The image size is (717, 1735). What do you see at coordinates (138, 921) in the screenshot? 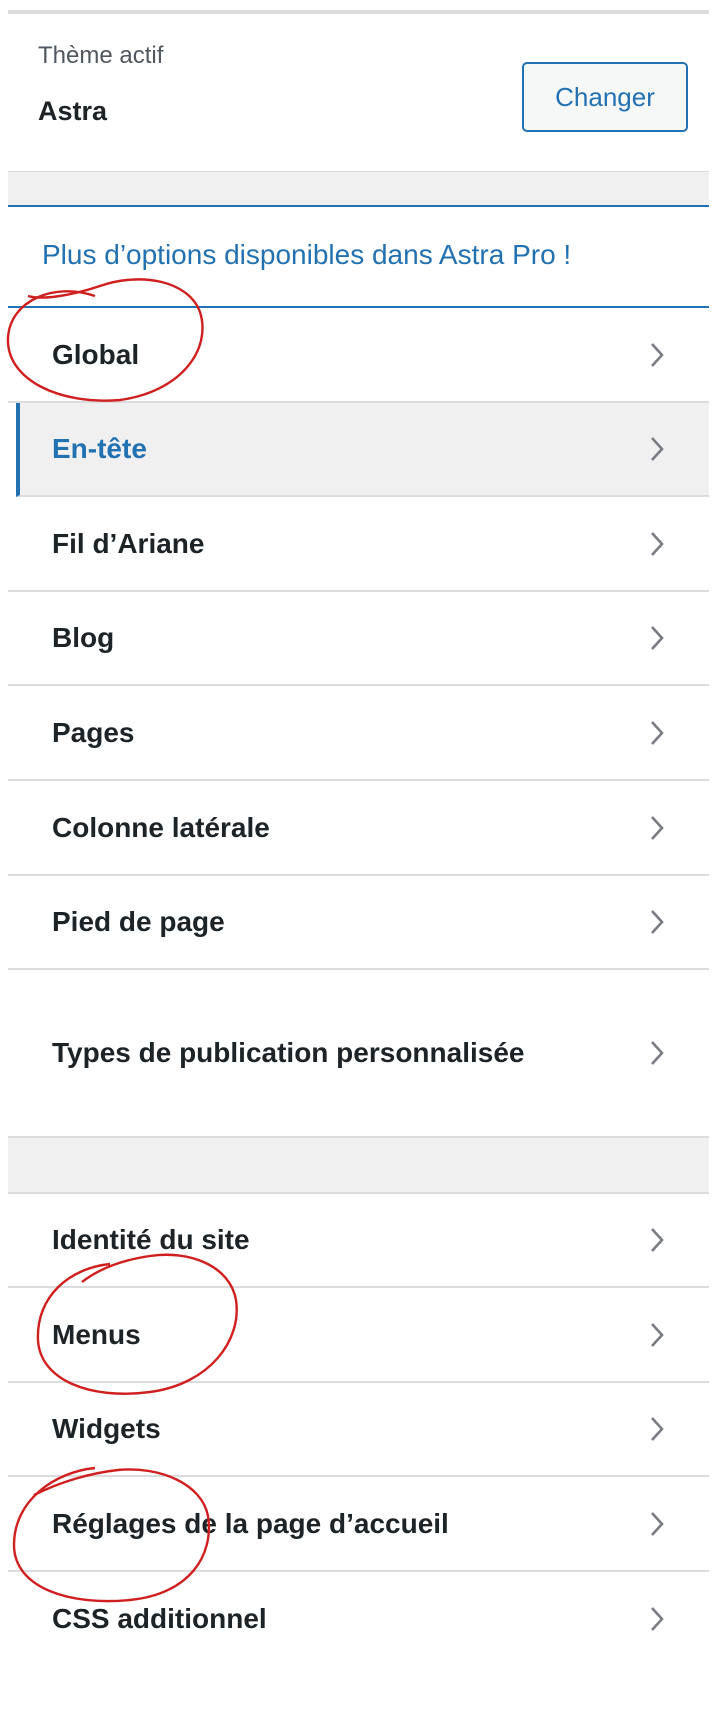
I see `section-label: Pied de page` at bounding box center [138, 921].